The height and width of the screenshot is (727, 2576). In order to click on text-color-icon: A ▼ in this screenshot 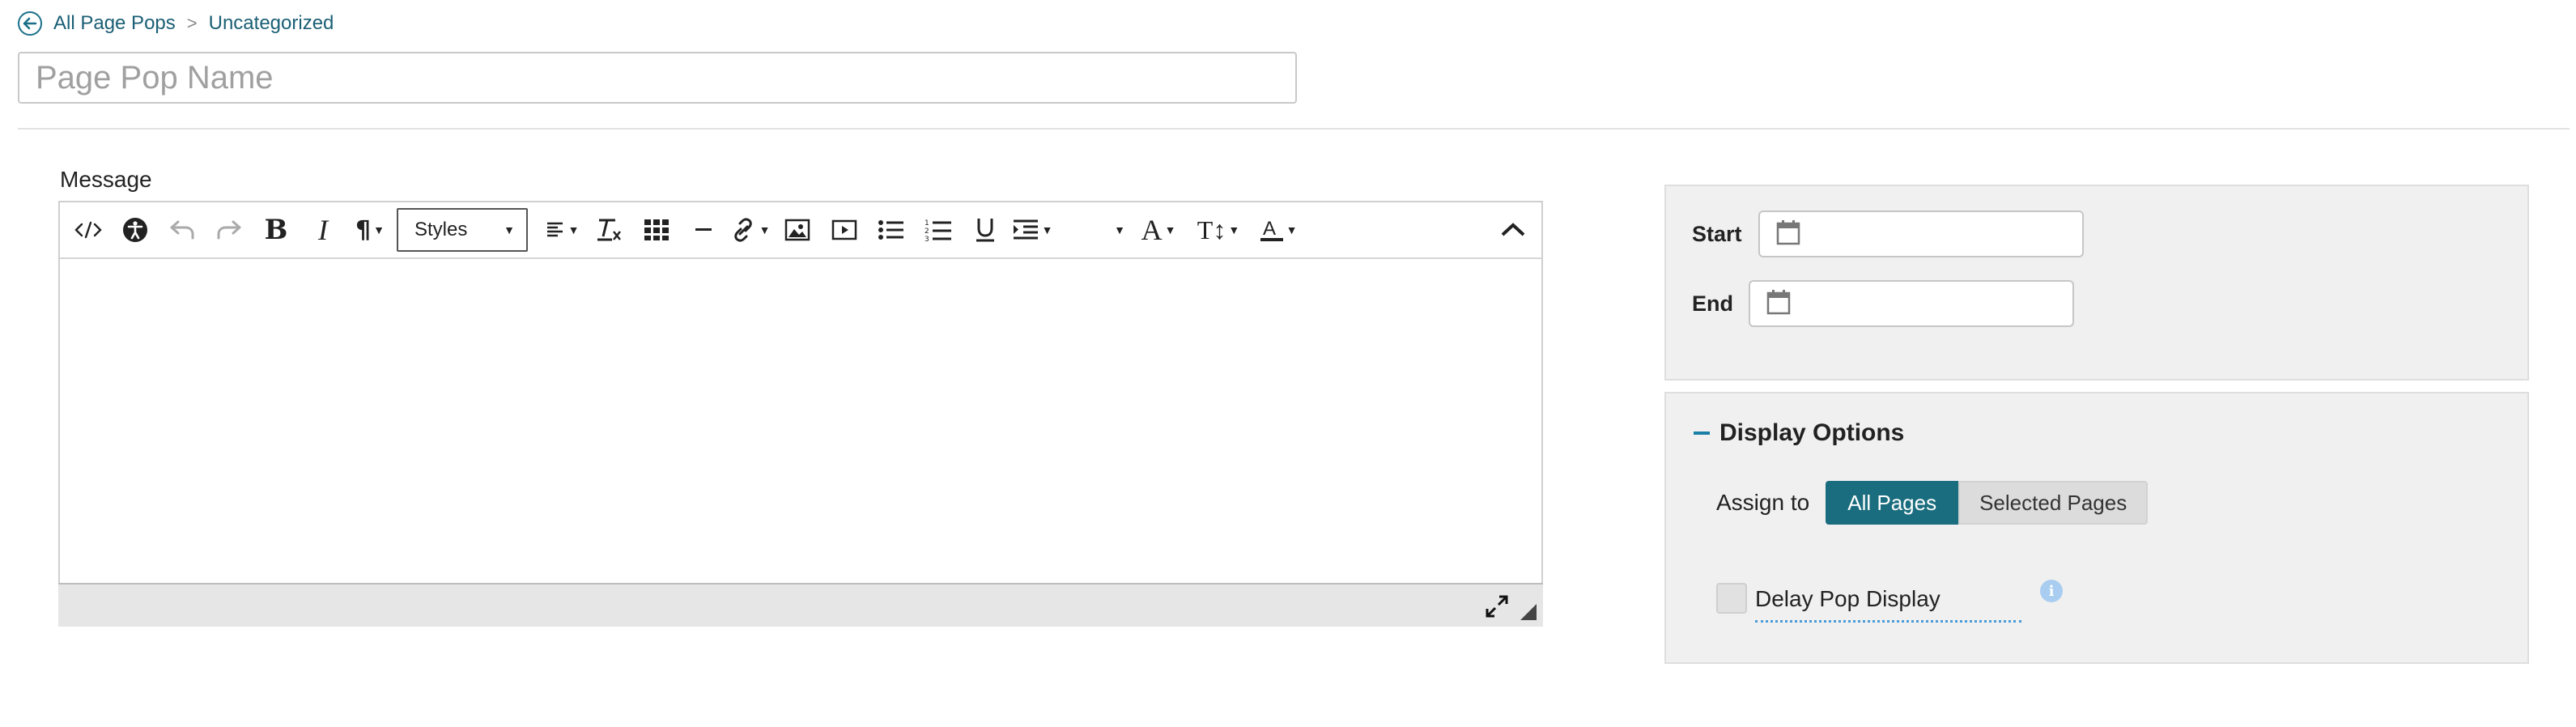, I will do `click(1278, 230)`.